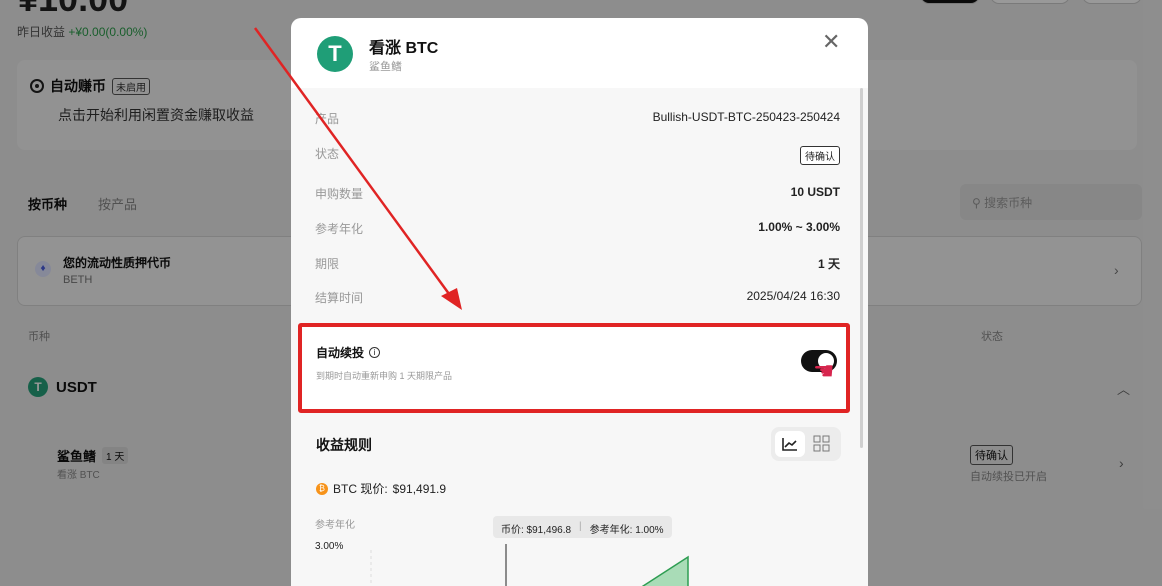 Image resolution: width=1162 pixels, height=586 pixels. What do you see at coordinates (353, 163) in the screenshot?
I see `arrow-shaft` at bounding box center [353, 163].